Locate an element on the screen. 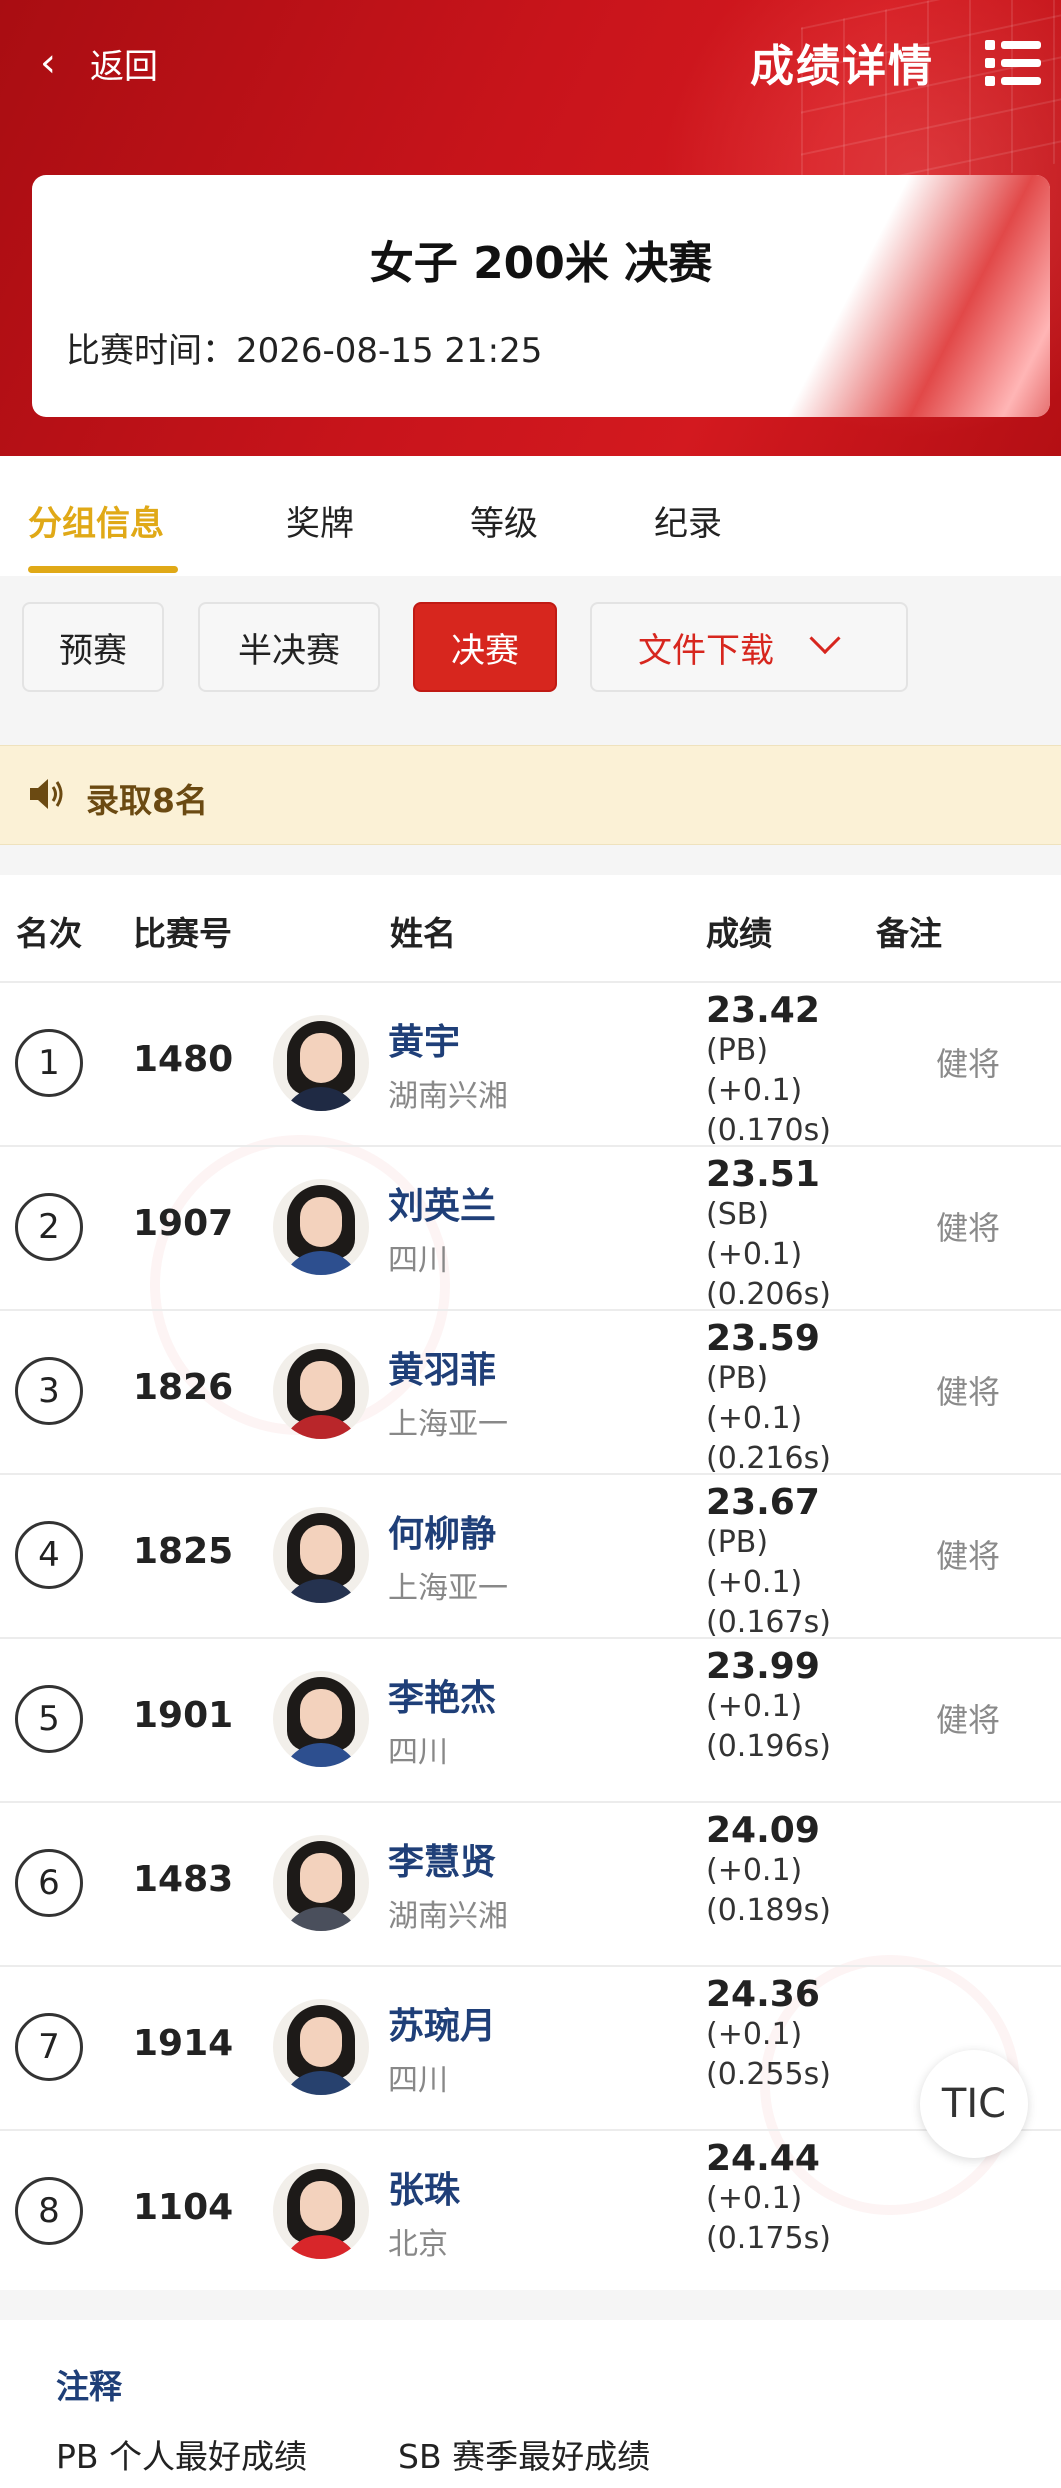 Image resolution: width=1061 pixels, height=2488 pixels. result-detail: (0.255s) is located at coordinates (768, 2074).